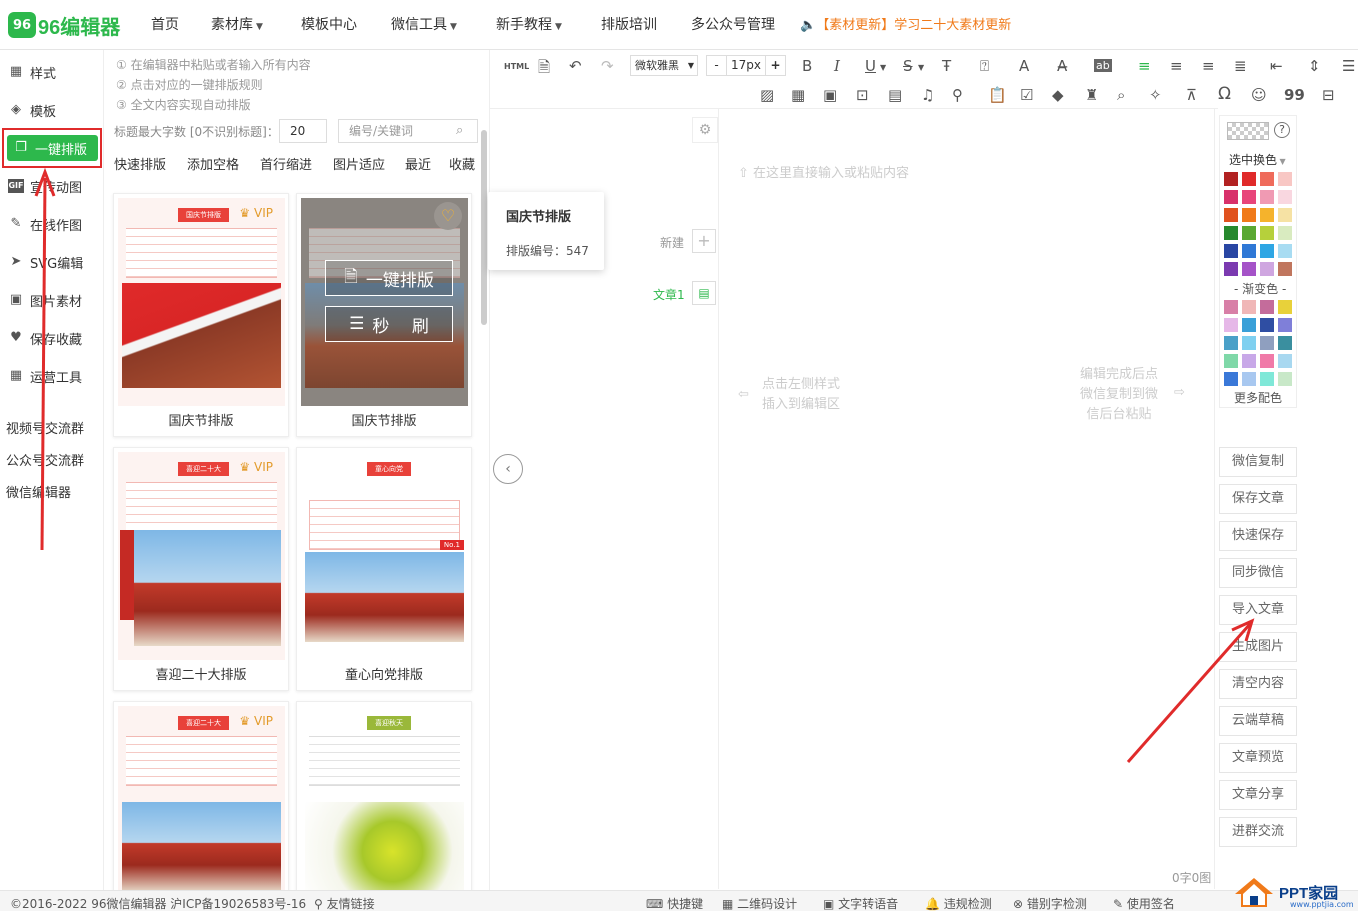  I want to click on html-source-button: HTML, so click(516, 66).